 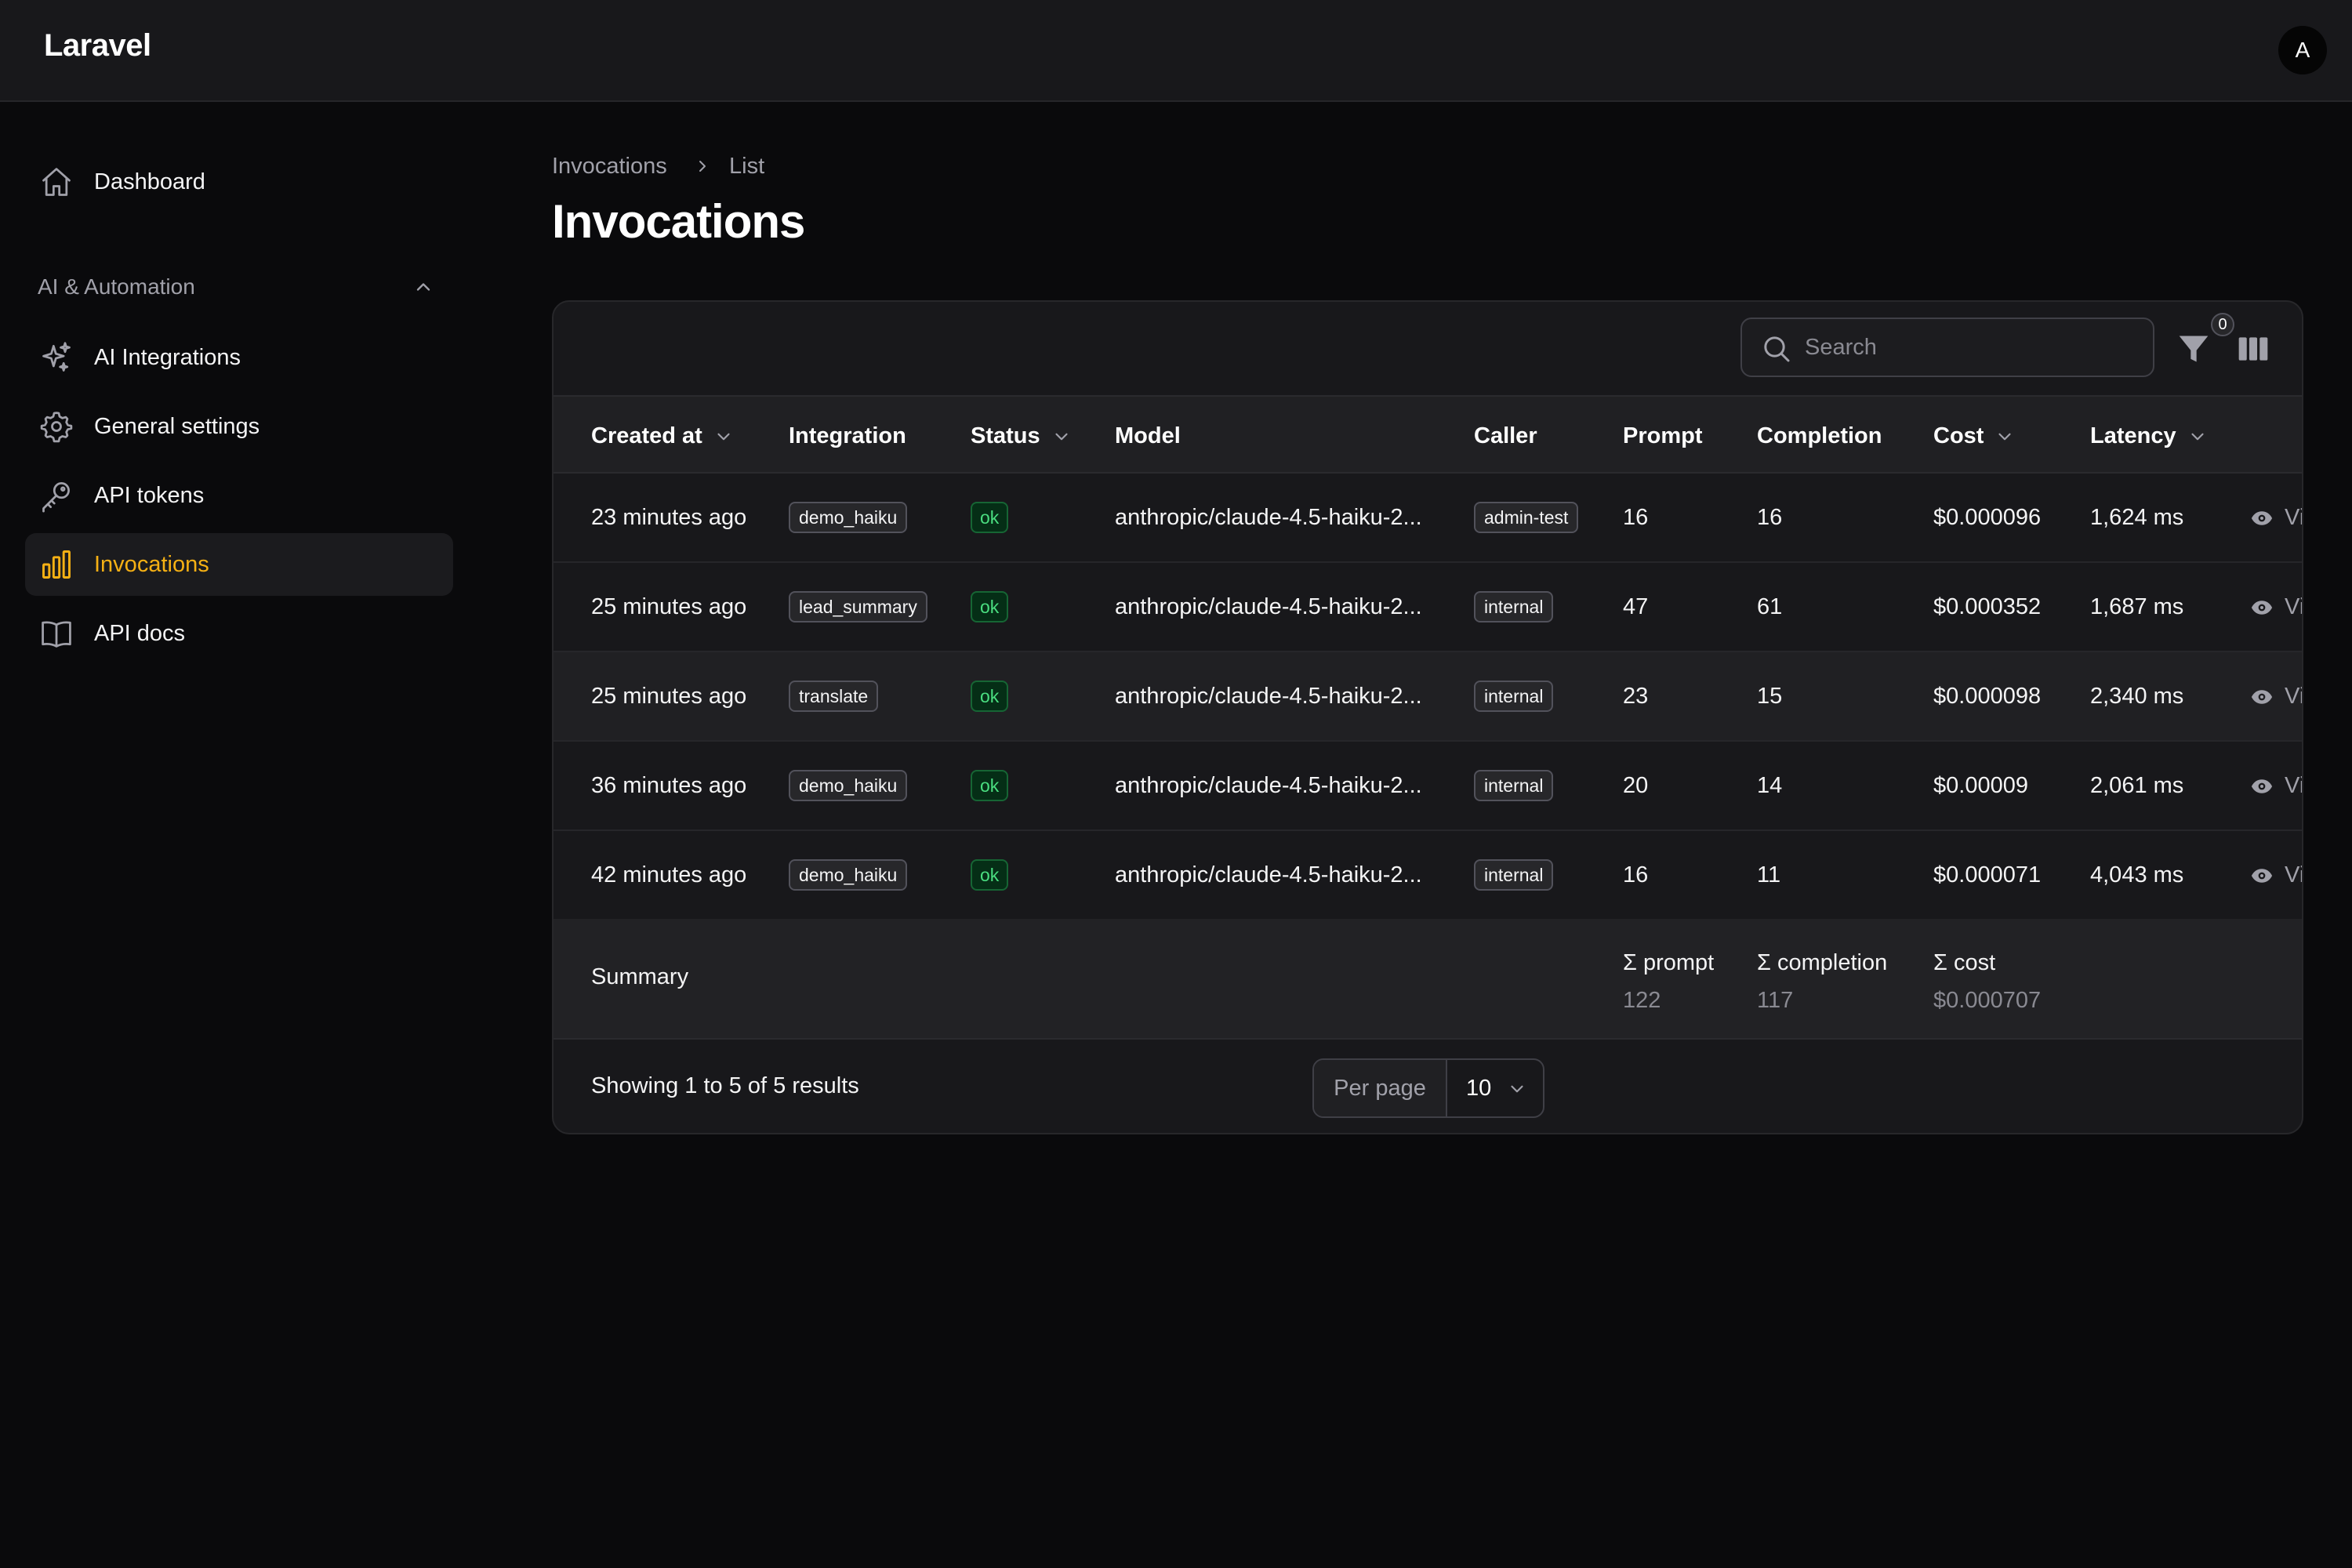 I want to click on sidebar-item-invocations: Invocations, so click(x=239, y=564).